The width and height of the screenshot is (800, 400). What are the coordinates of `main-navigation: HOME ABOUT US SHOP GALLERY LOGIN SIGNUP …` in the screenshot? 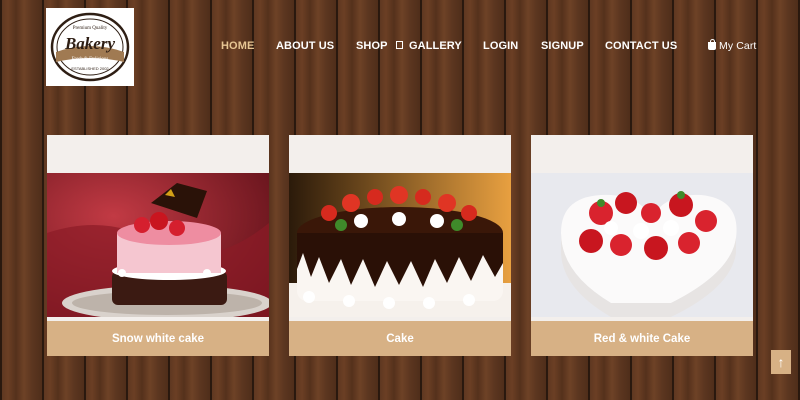 It's located at (400, 47).